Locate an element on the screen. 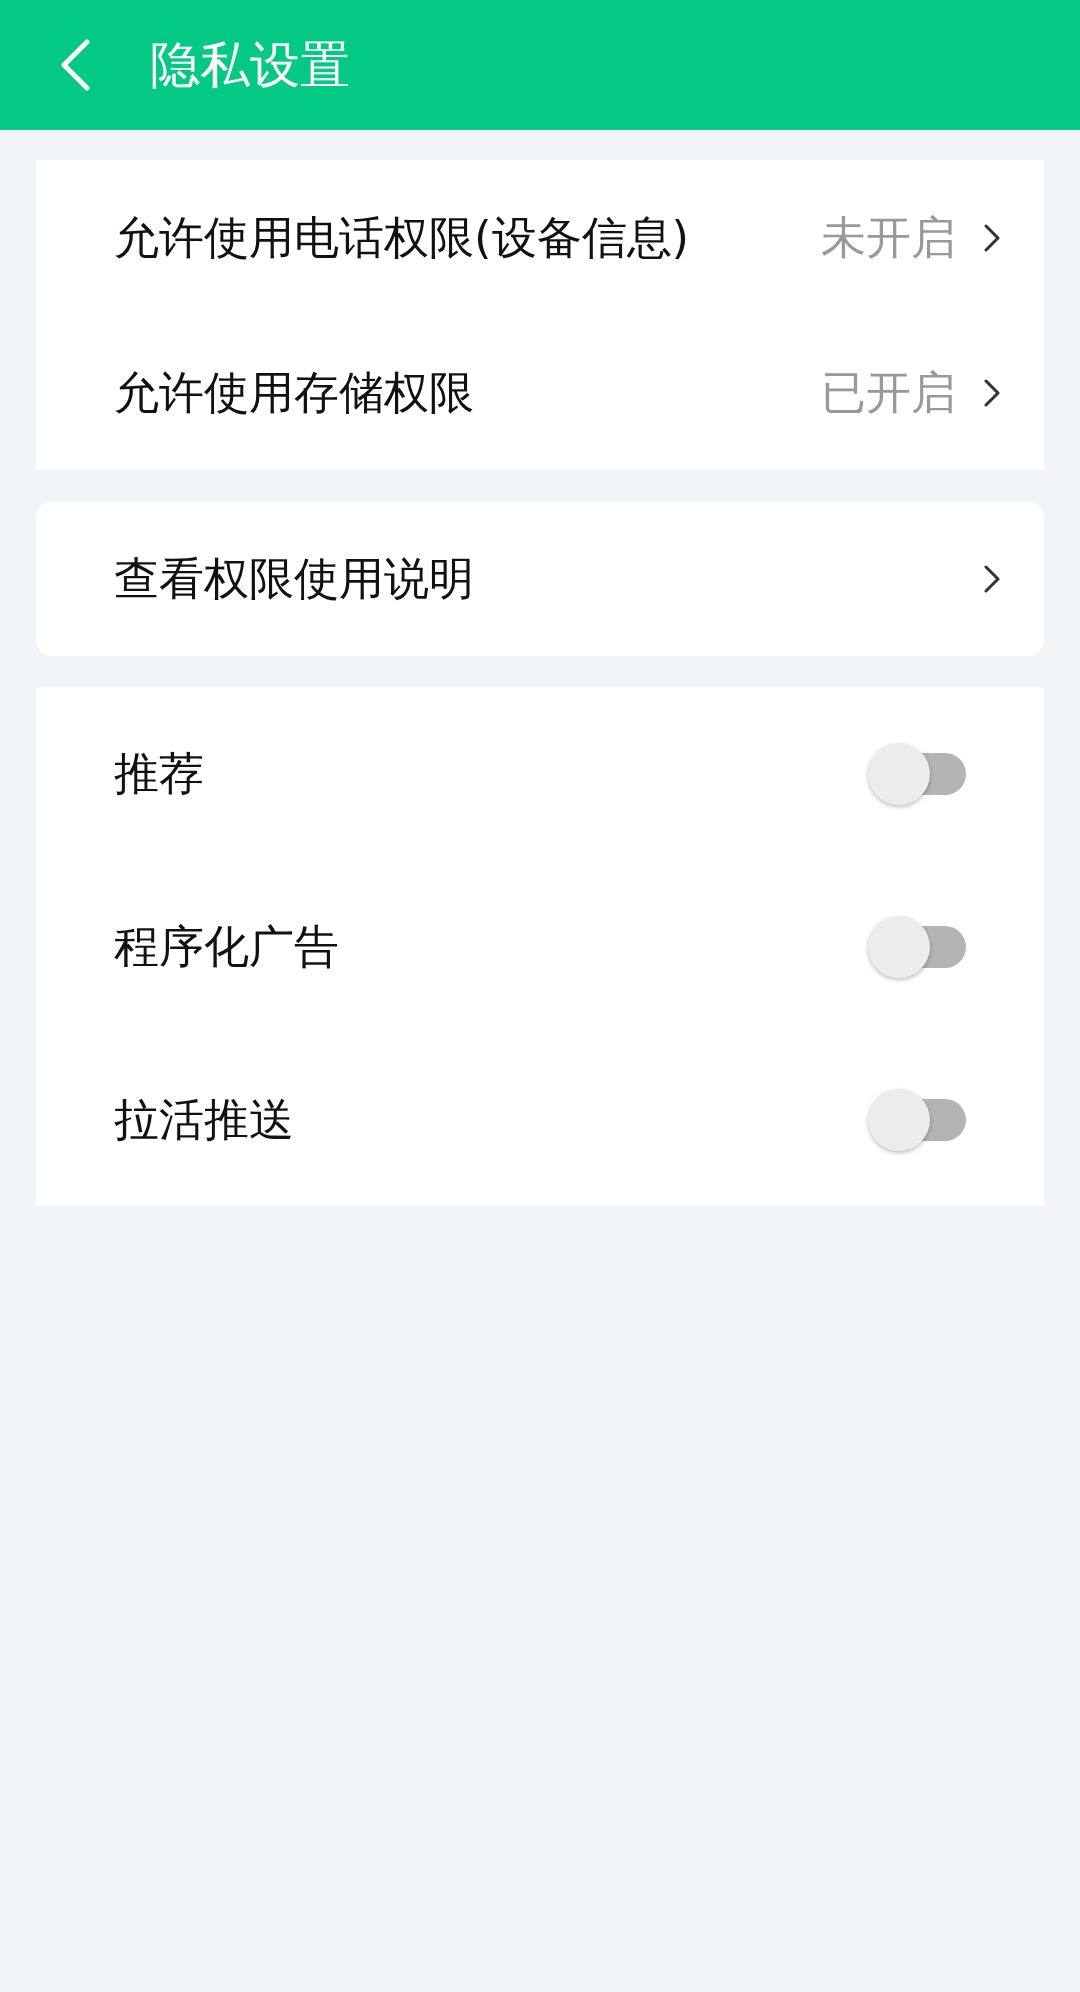 Image resolution: width=1080 pixels, height=1992 pixels. page-title: 隐私设置 is located at coordinates (250, 65).